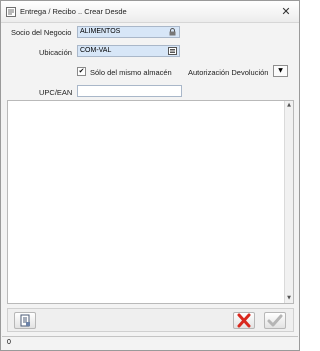 Image resolution: width=320 pixels, height=351 pixels. I want to click on chevron-down-icon: ▼, so click(280, 70).